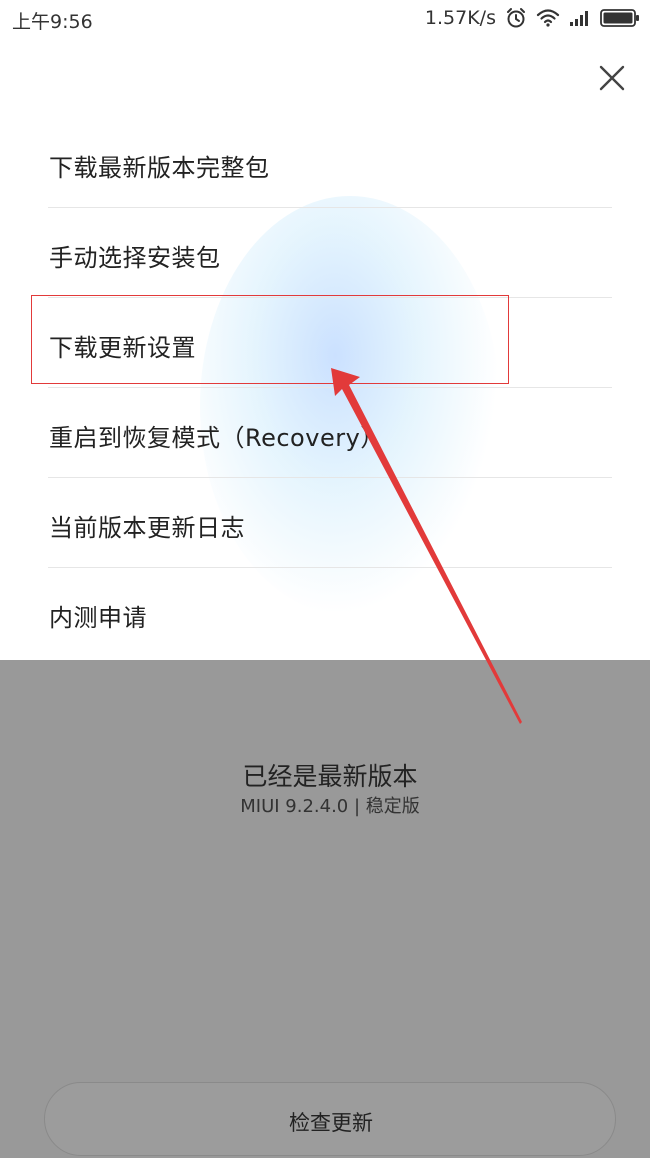 The height and width of the screenshot is (1158, 650). Describe the element at coordinates (548, 18) in the screenshot. I see `wifi-icon` at that location.